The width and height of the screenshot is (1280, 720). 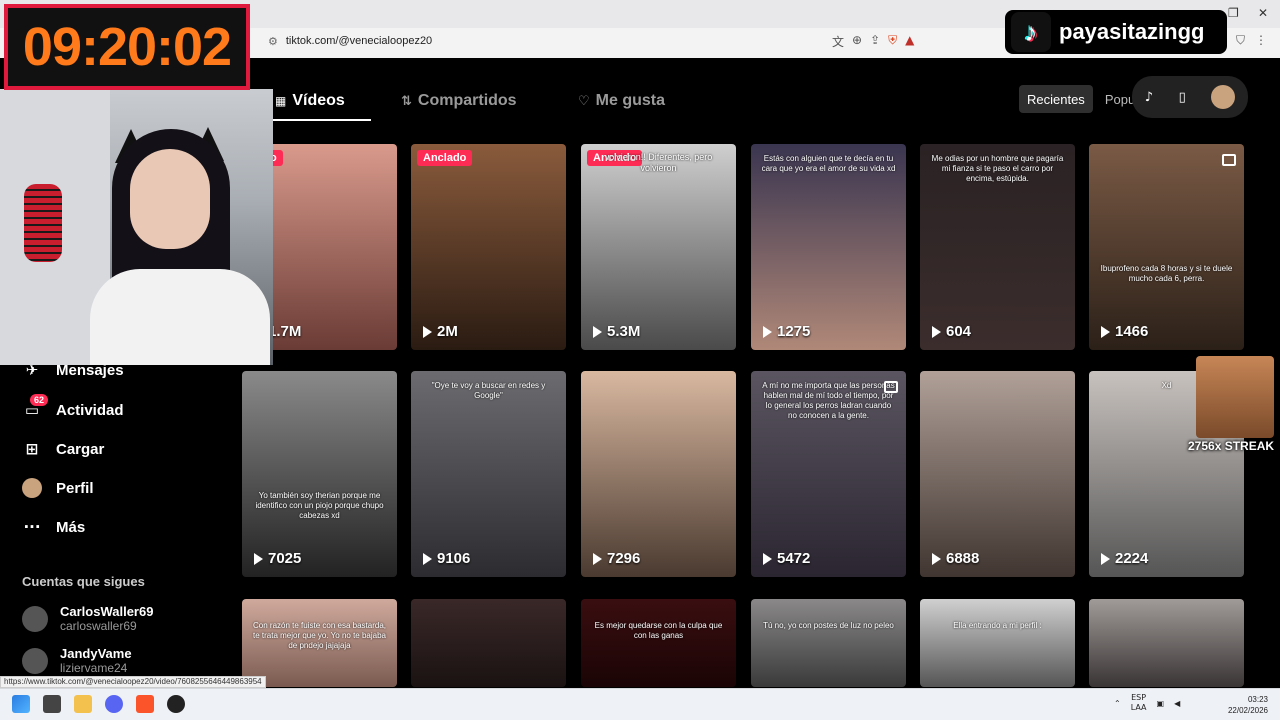 I want to click on task-view-icon, so click(x=52, y=704).